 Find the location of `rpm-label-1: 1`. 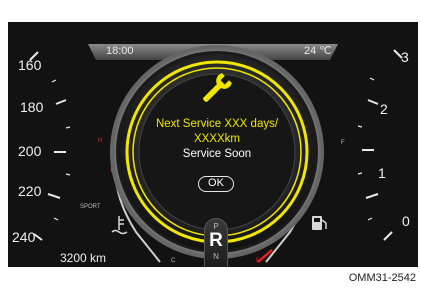

rpm-label-1: 1 is located at coordinates (382, 173).